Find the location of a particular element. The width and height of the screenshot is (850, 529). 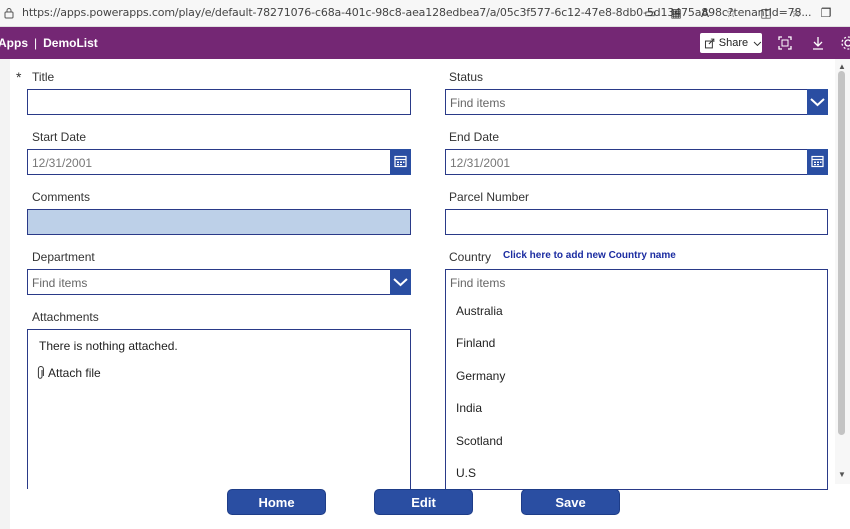

app-title: Apps | DemoList is located at coordinates (49, 43).